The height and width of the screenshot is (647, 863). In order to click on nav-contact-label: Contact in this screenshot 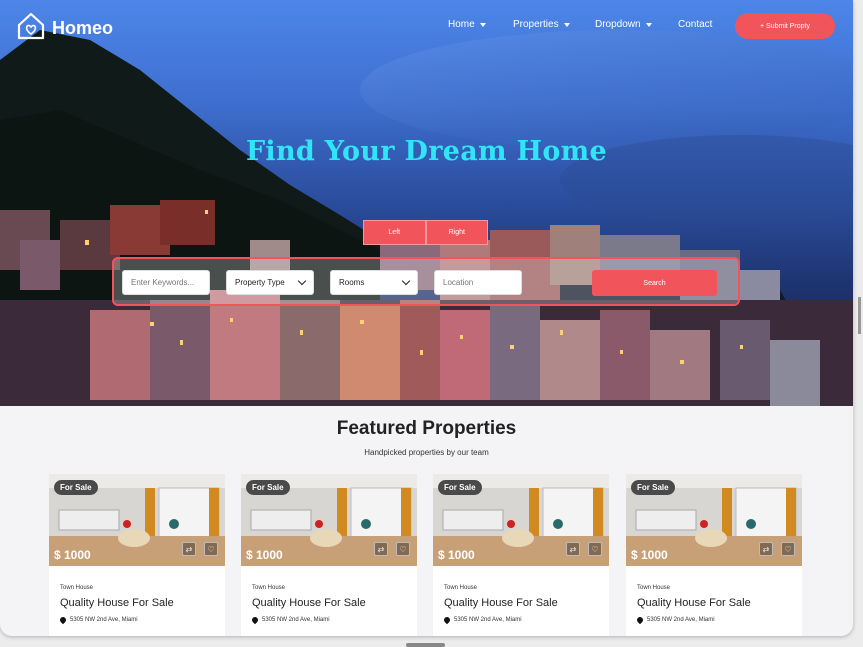, I will do `click(695, 24)`.